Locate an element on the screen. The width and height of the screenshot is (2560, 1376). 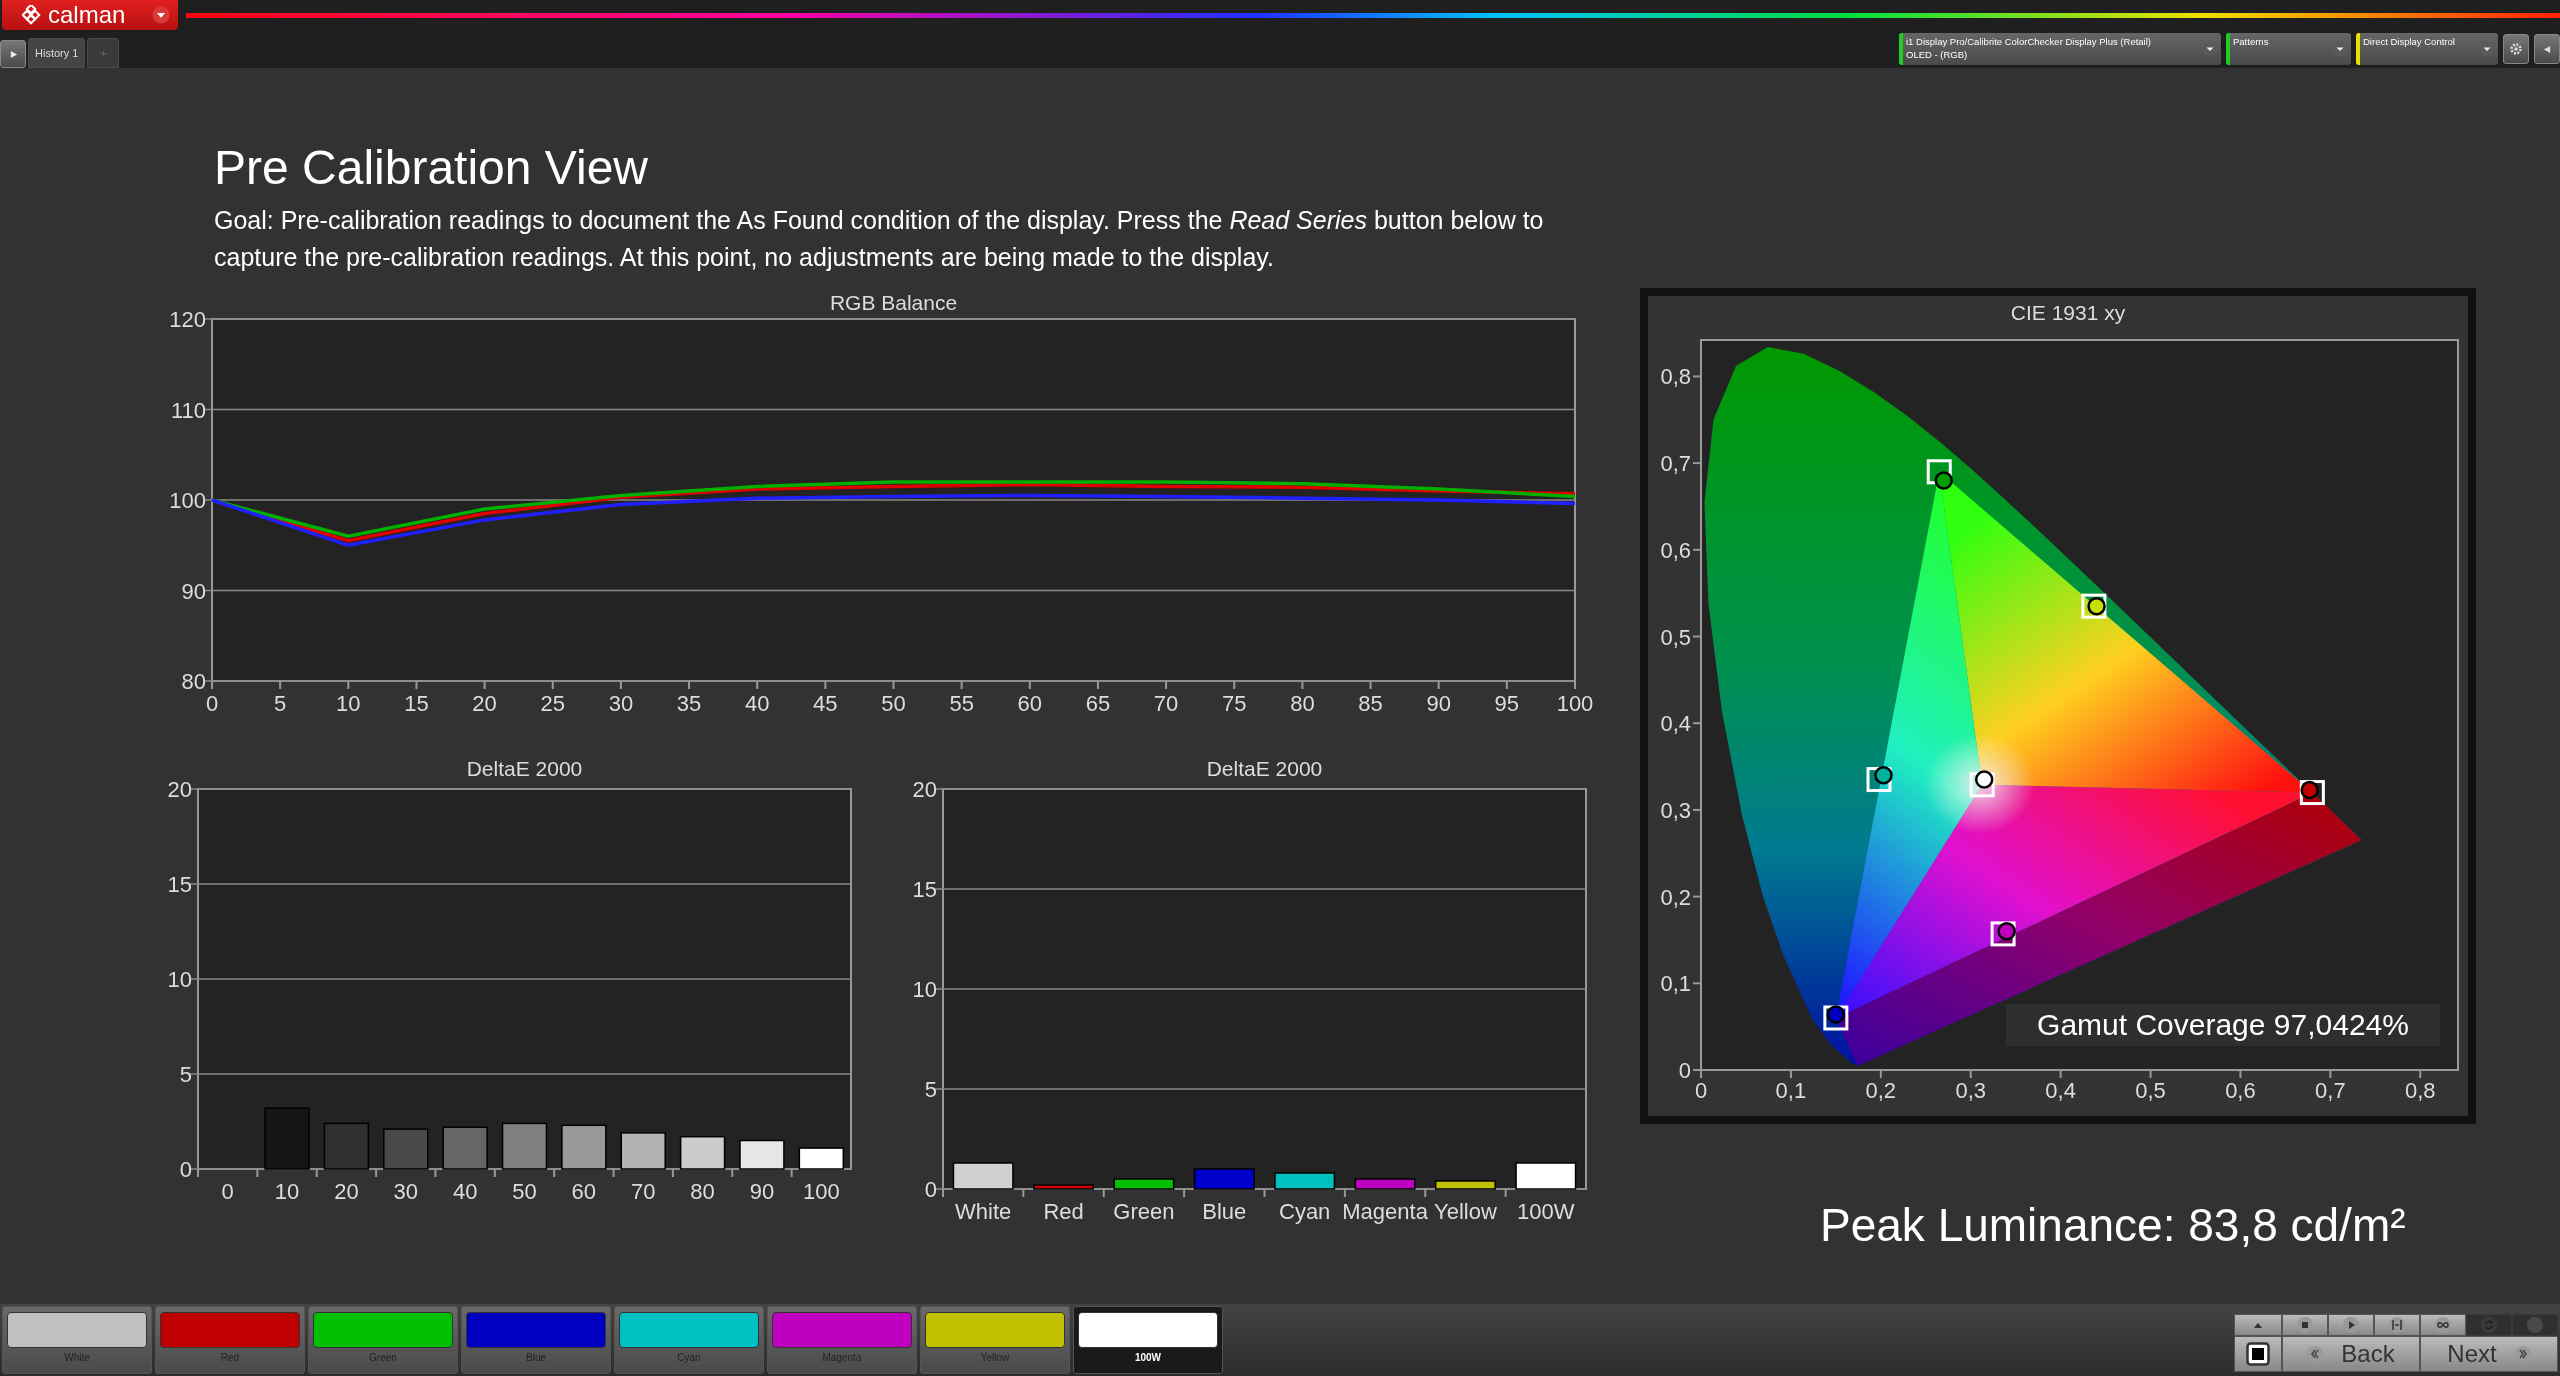
swatch-label: 100W is located at coordinates (1148, 1357).